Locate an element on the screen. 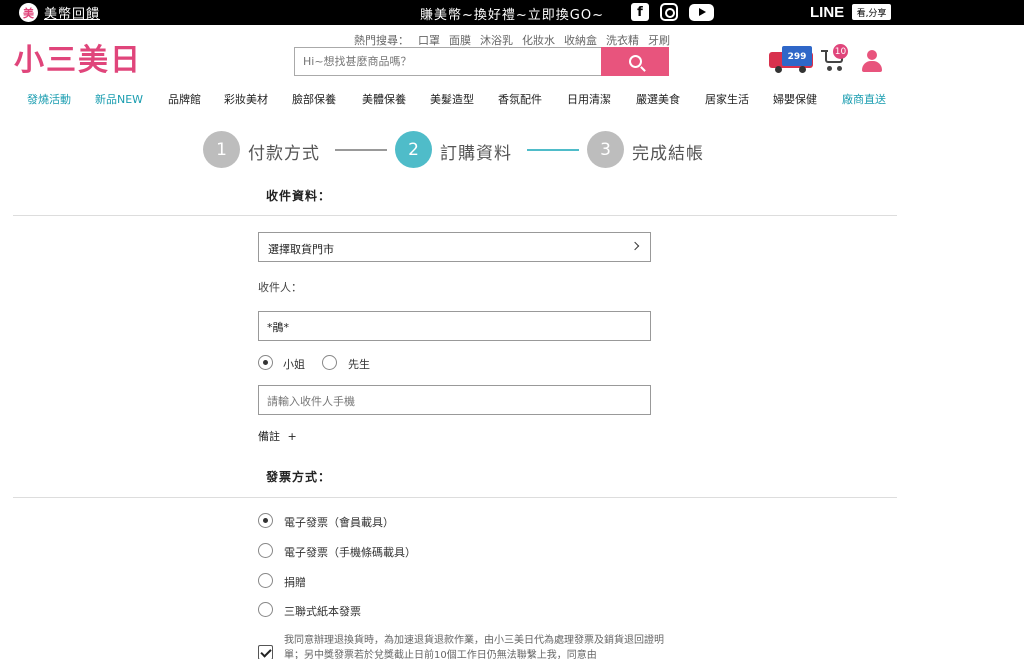 The image size is (1024, 659). nav-item: 美髮造型 is located at coordinates (452, 99).